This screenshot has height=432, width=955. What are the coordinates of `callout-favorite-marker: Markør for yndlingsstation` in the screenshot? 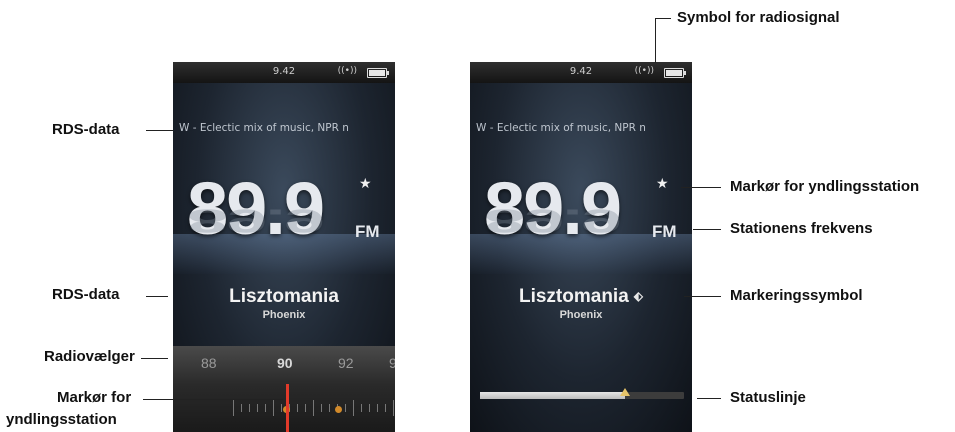 It's located at (825, 186).